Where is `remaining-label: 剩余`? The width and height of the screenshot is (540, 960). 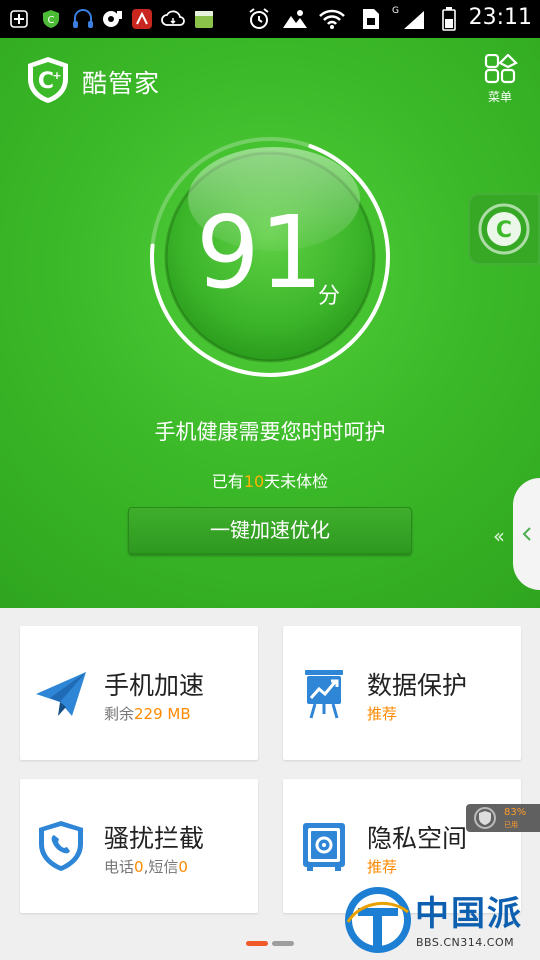 remaining-label: 剩余 is located at coordinates (119, 714).